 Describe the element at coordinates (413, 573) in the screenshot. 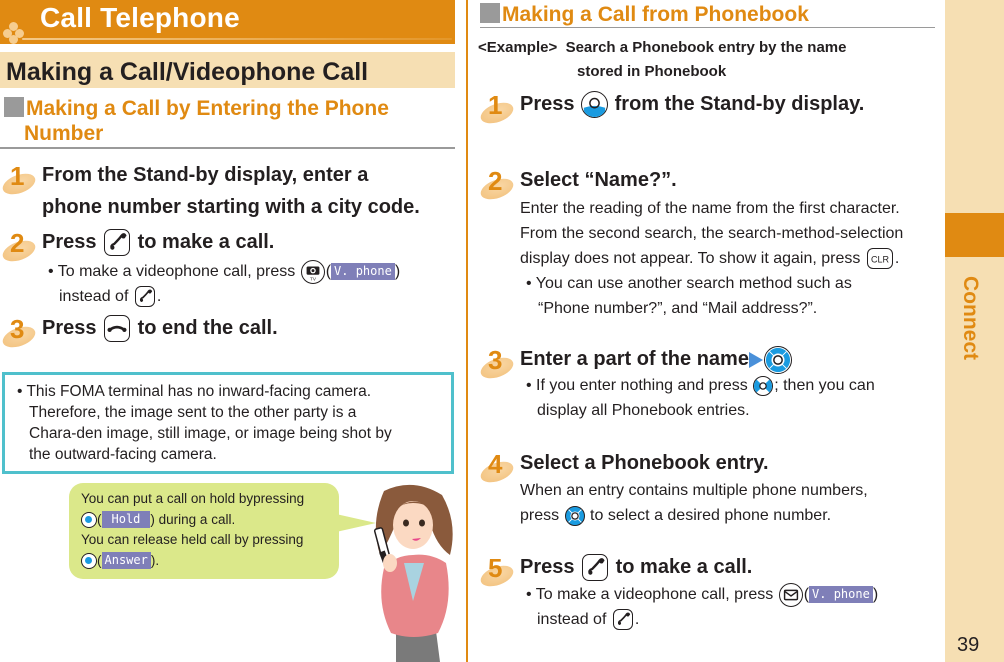

I see `woman-on-phone-illustration` at that location.